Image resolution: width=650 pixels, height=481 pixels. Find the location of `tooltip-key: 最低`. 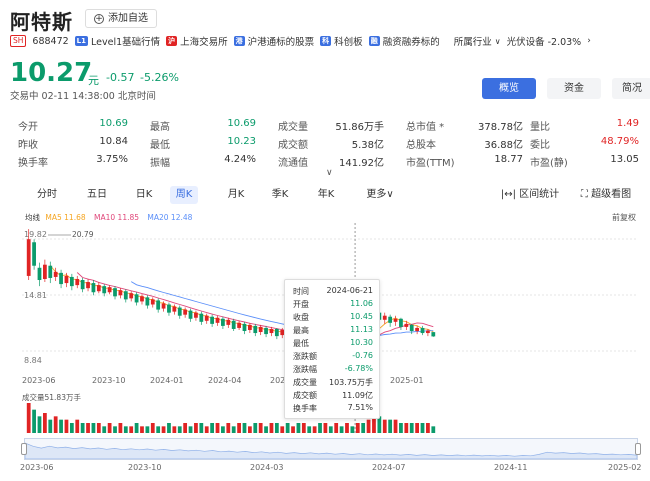

tooltip-key: 最低 is located at coordinates (301, 343).